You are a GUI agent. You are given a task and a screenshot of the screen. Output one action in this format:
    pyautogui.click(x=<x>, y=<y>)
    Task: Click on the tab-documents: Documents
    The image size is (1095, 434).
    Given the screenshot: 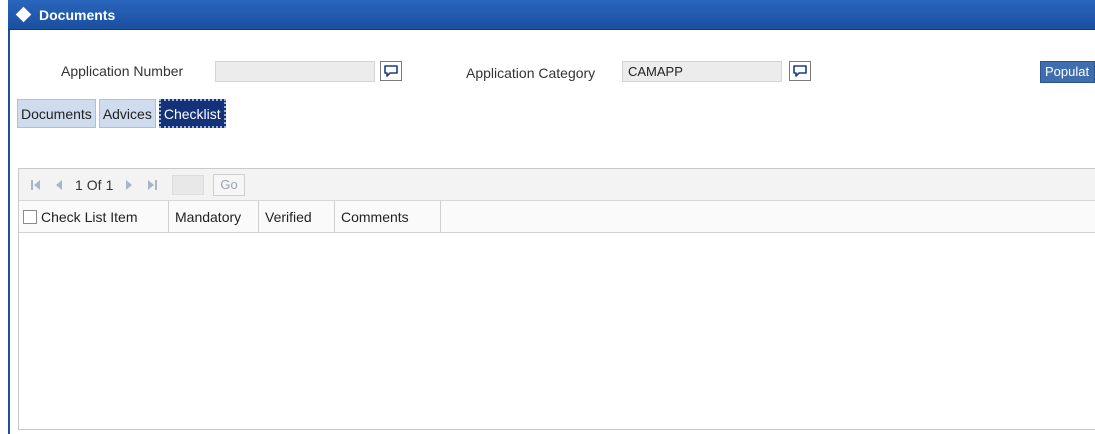 What is the action you would take?
    pyautogui.click(x=56, y=113)
    